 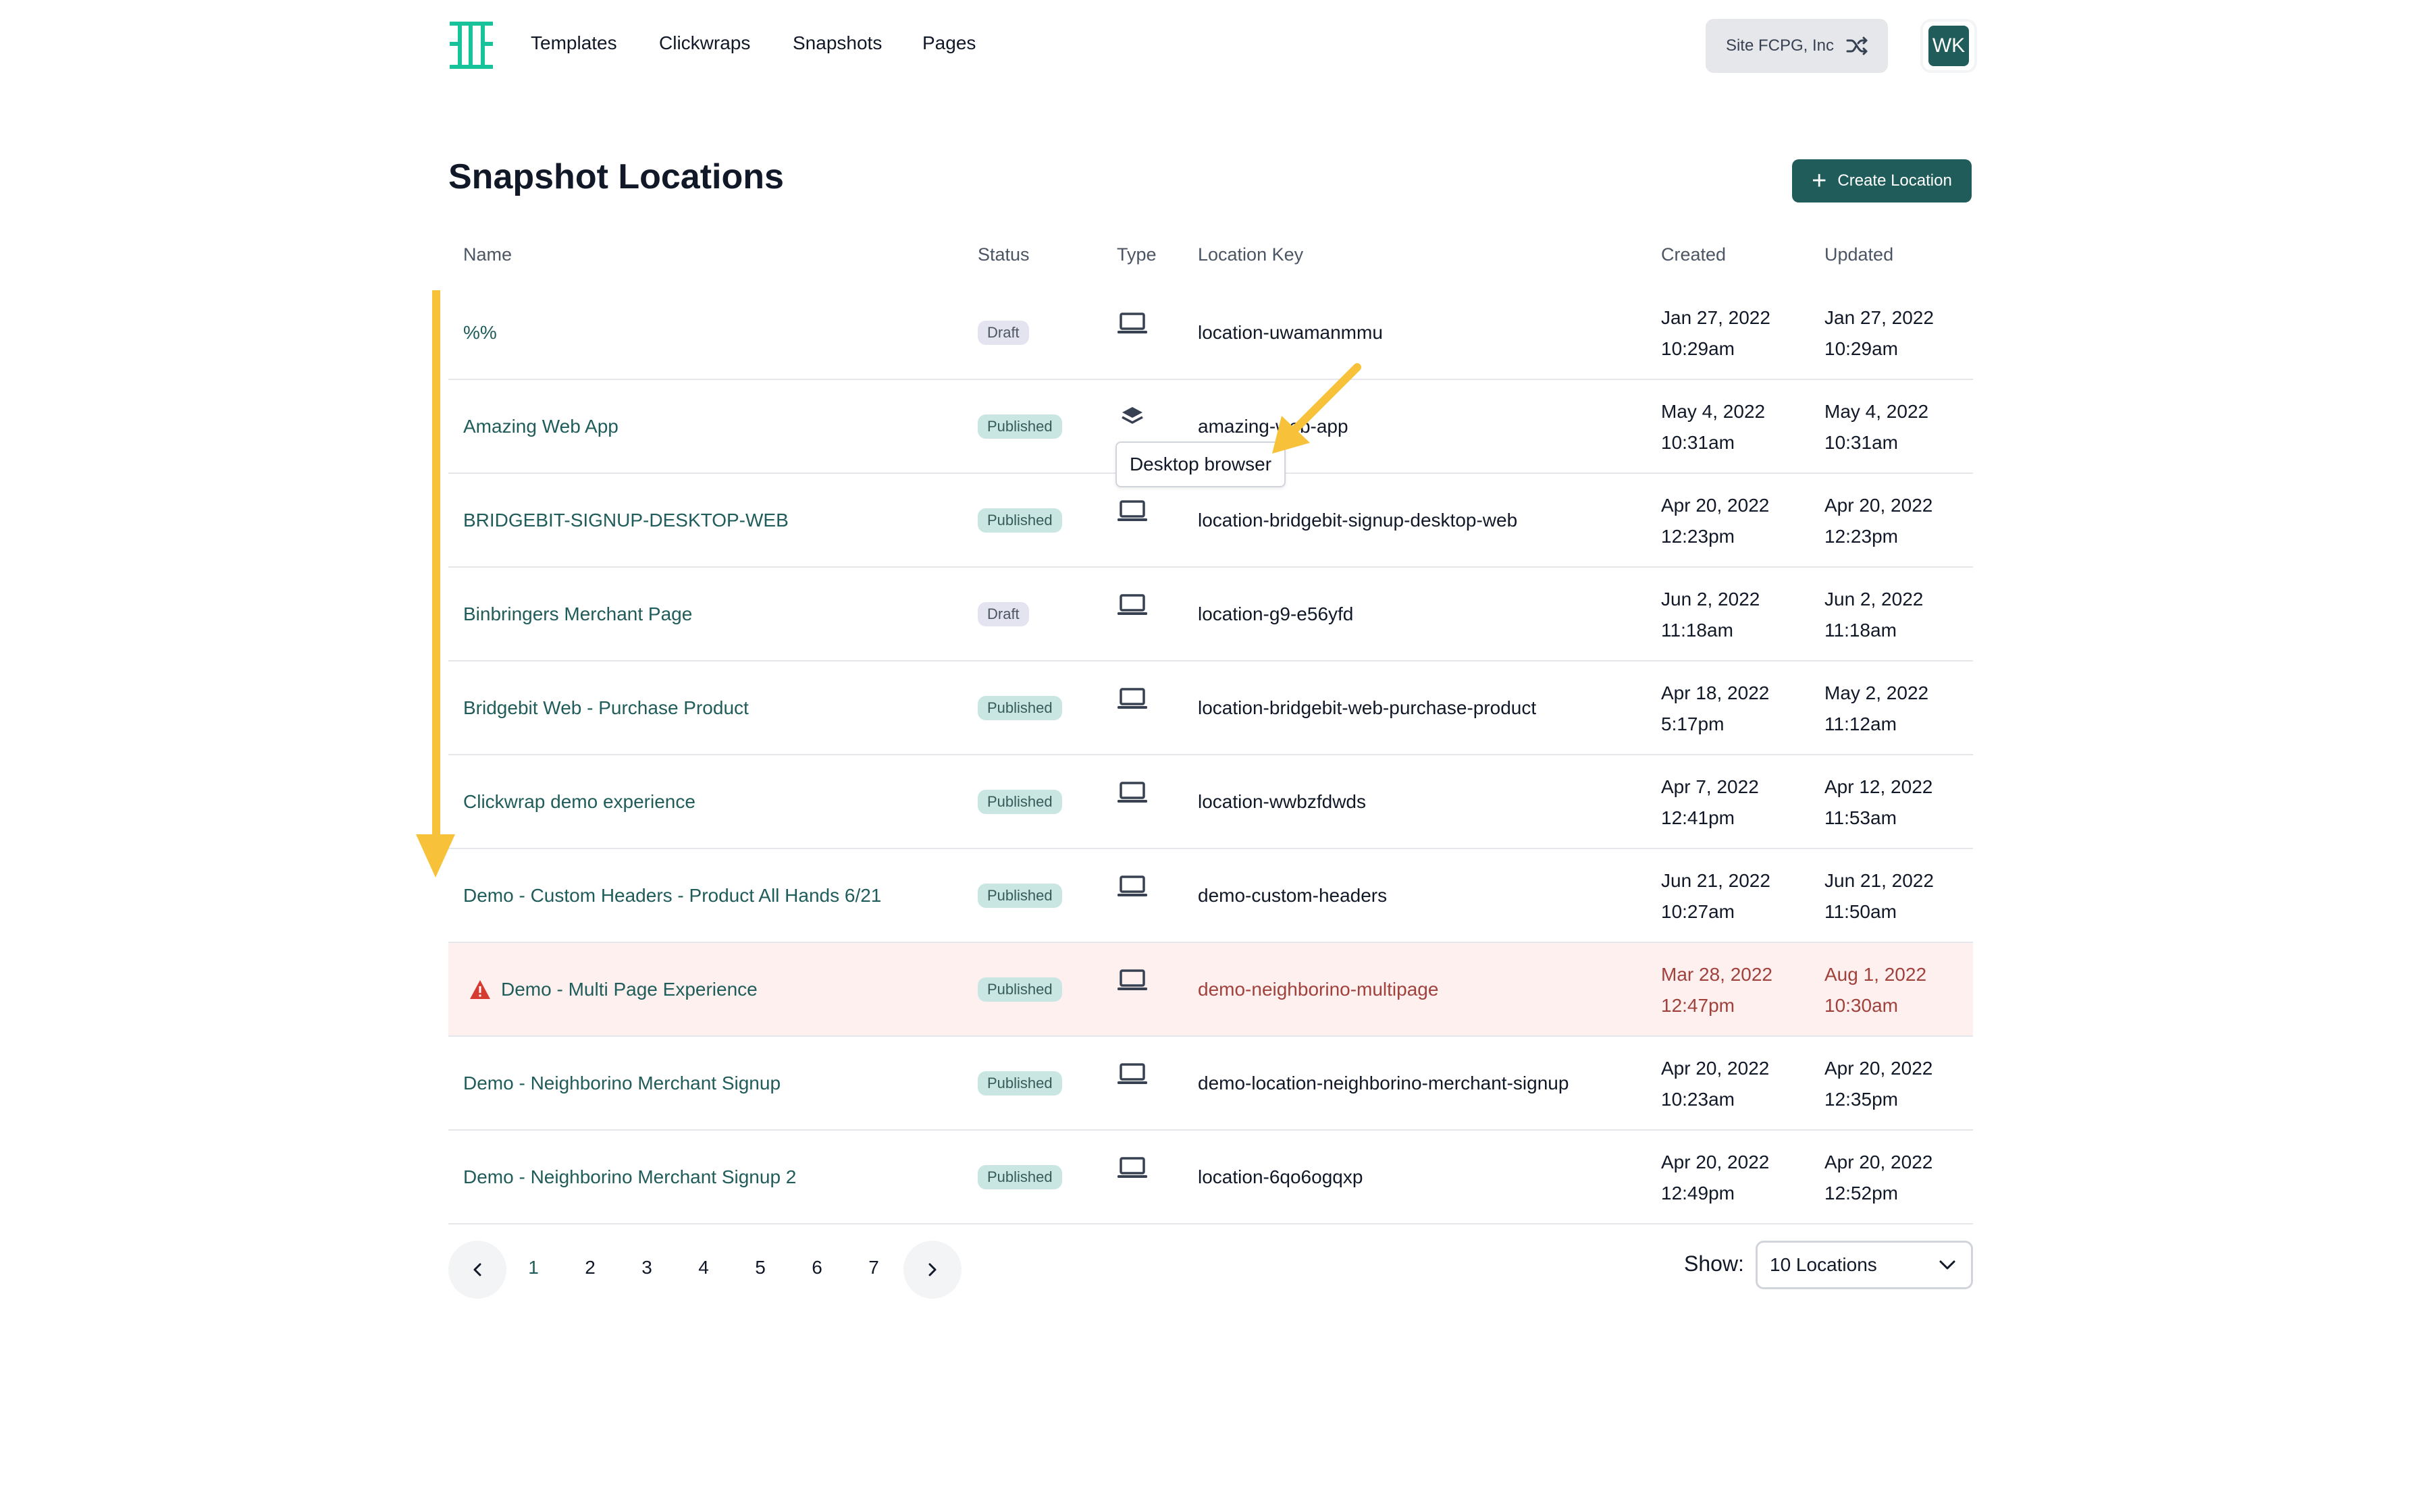 I want to click on create-location-label: Create Location, so click(x=1894, y=180).